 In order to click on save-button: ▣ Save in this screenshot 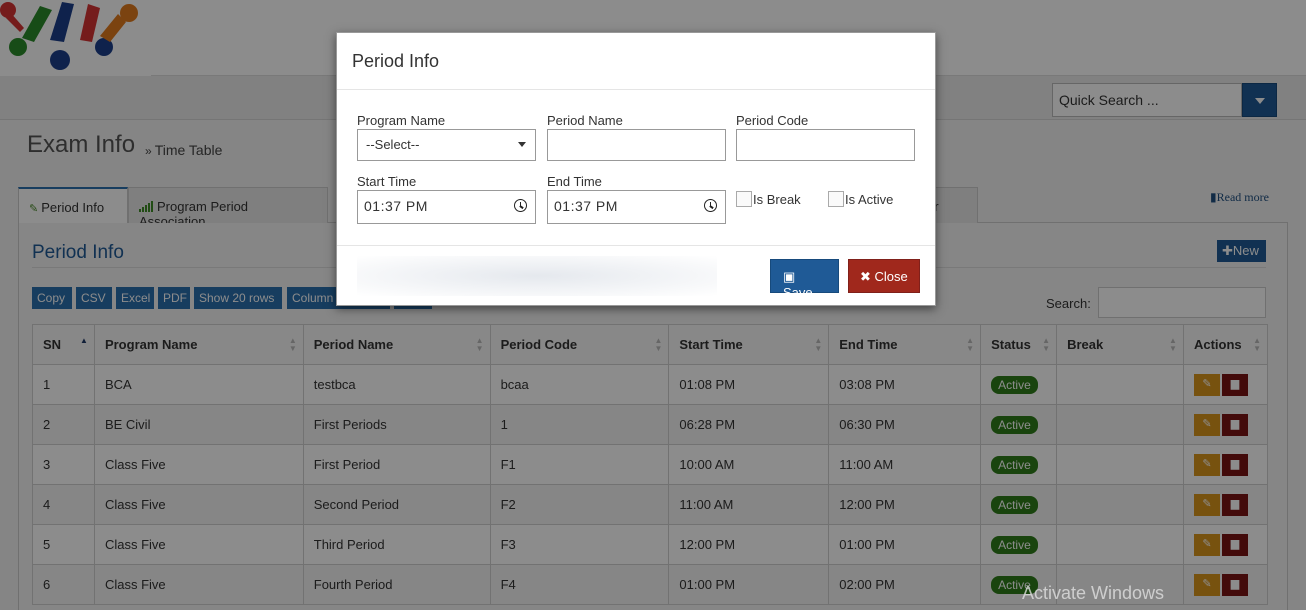, I will do `click(804, 279)`.